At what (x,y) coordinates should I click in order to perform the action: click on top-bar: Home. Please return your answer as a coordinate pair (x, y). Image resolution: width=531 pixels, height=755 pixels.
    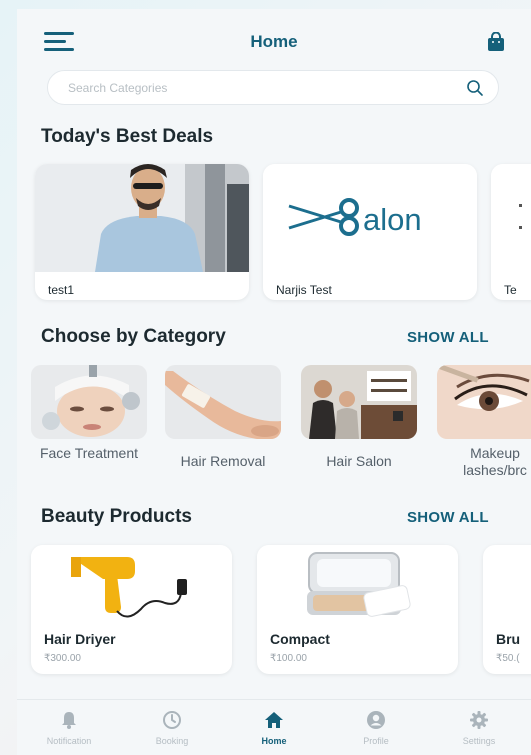
    Looking at the image, I should click on (274, 40).